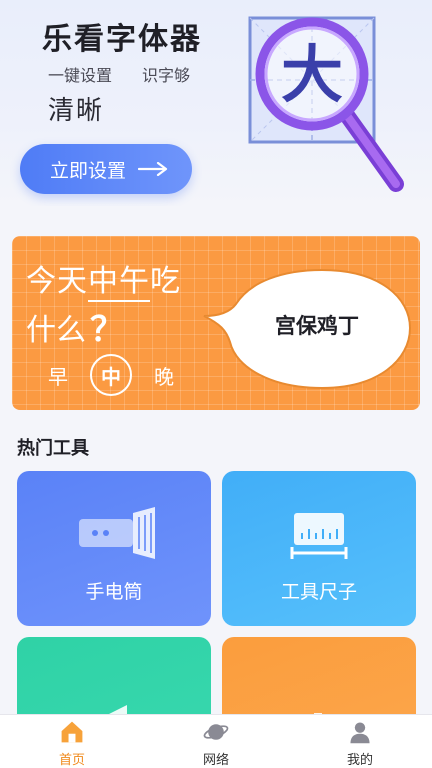  Describe the element at coordinates (216, 732) in the screenshot. I see `planet-icon` at that location.